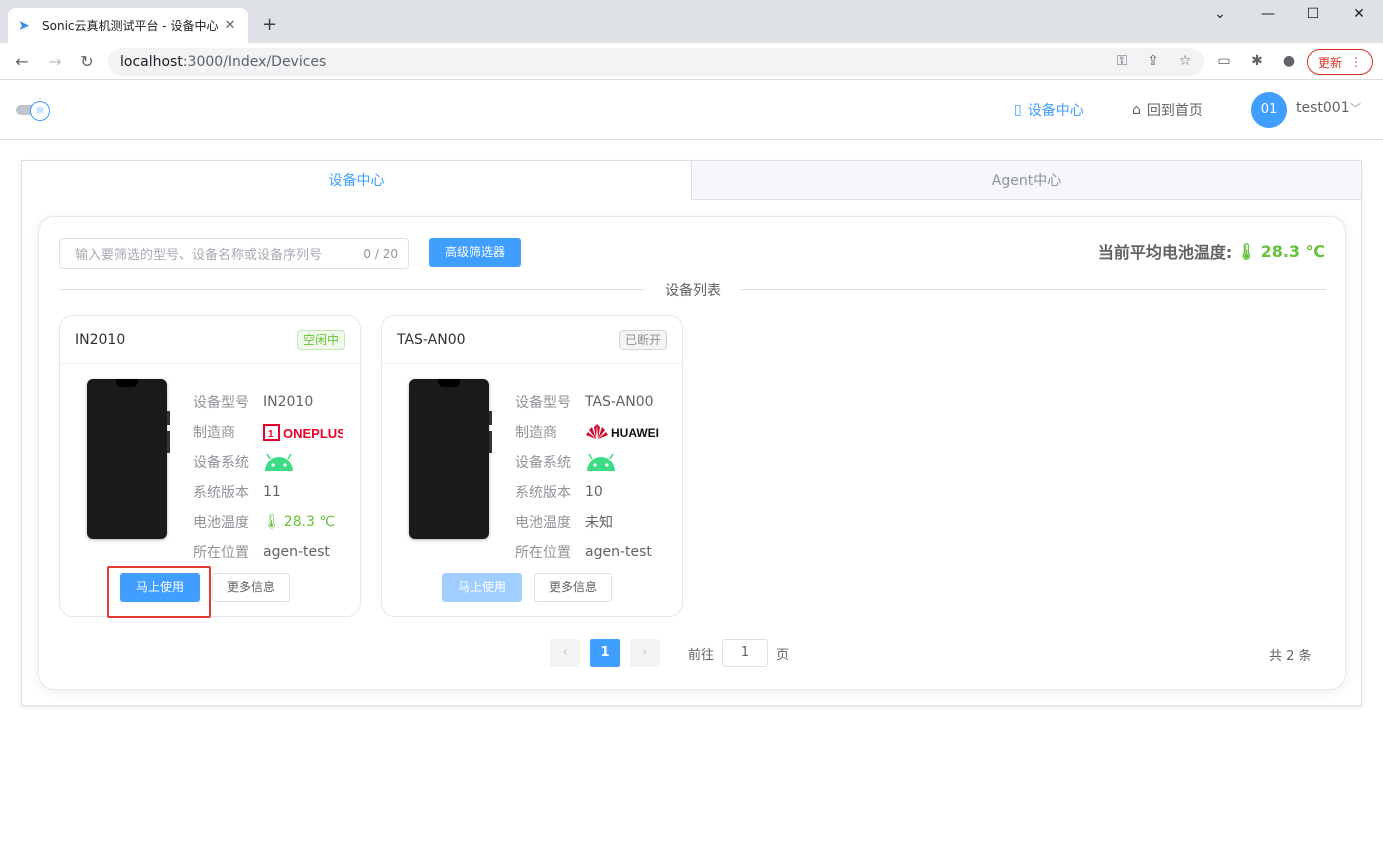 Image resolution: width=1383 pixels, height=862 pixels. What do you see at coordinates (309, 522) in the screenshot?
I see `battery-value: 28.3 ℃` at bounding box center [309, 522].